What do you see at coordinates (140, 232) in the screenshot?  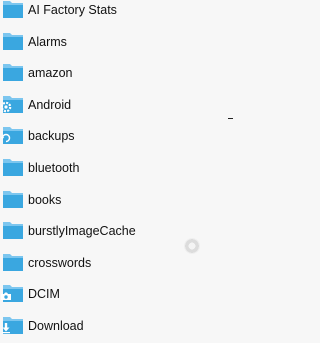 I see `list-item: burstlyImageCache` at bounding box center [140, 232].